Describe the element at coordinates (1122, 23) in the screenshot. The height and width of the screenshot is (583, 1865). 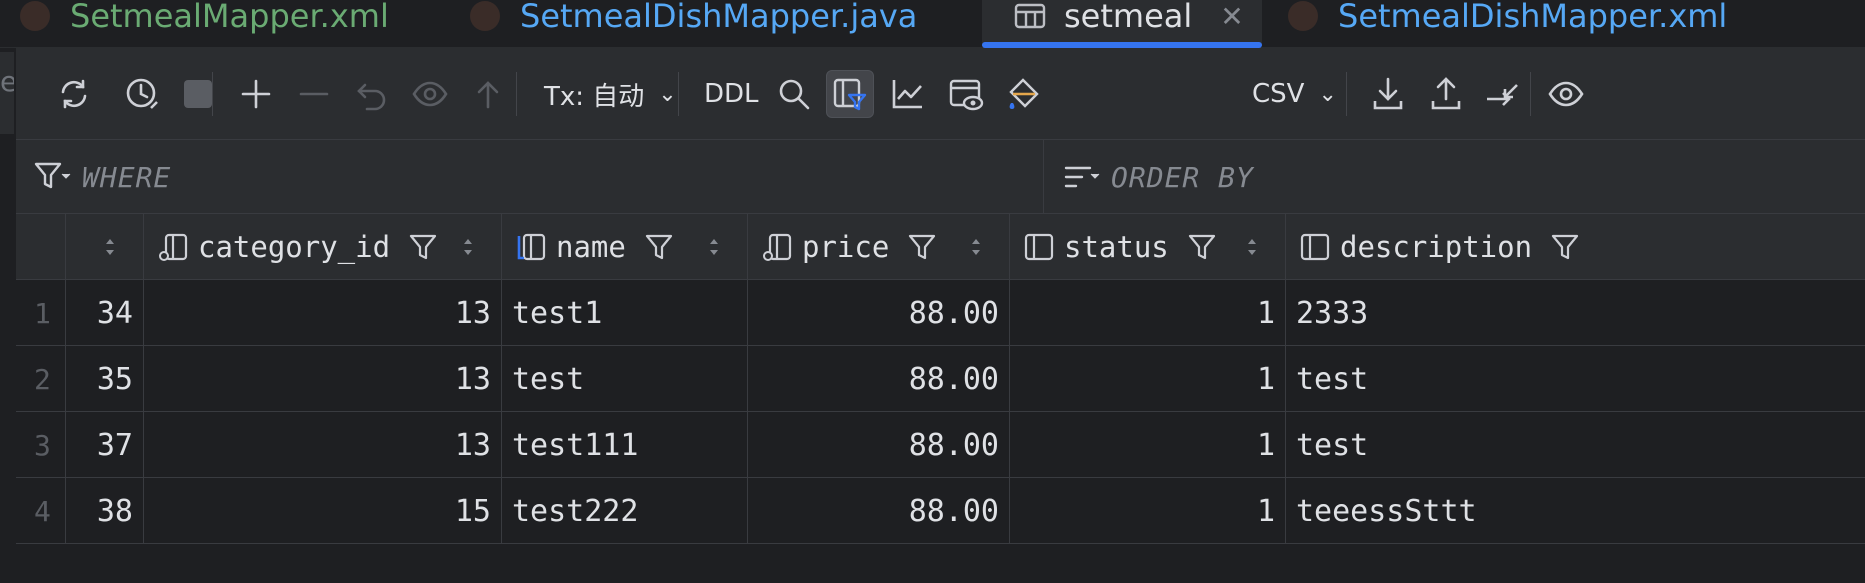
I see `tab-setmeal-table: setmeal ✕` at that location.